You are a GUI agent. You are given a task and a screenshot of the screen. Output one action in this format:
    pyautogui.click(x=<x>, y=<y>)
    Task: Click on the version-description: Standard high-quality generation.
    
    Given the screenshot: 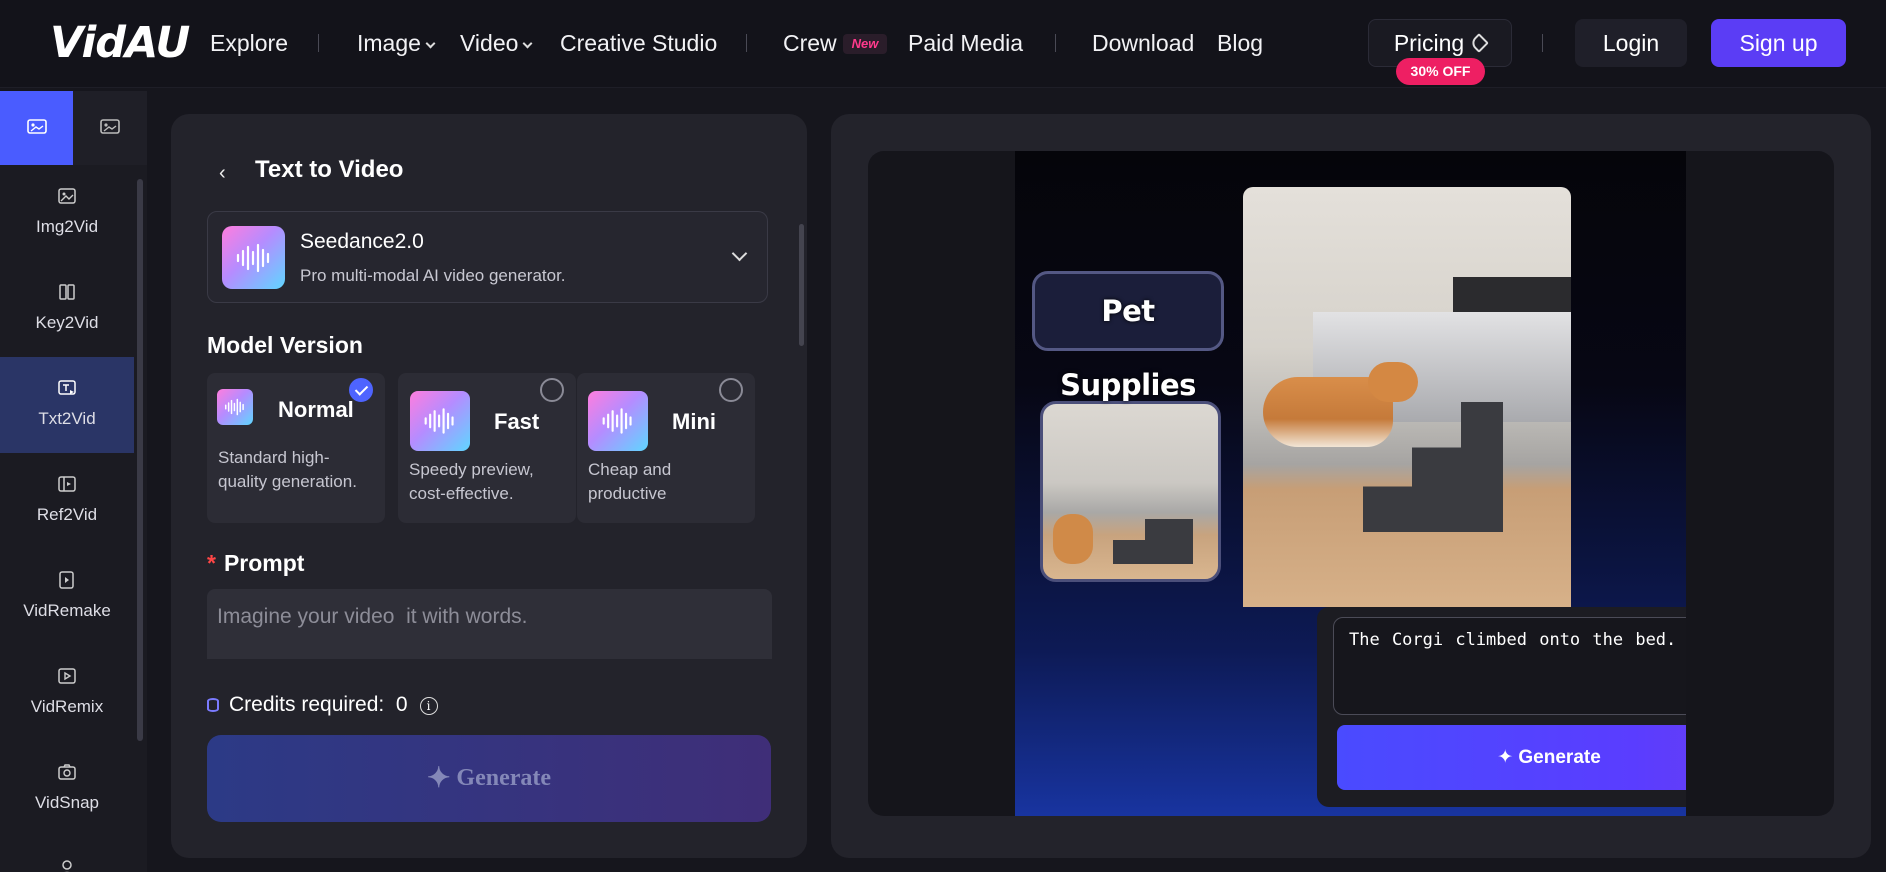 What is the action you would take?
    pyautogui.click(x=287, y=469)
    